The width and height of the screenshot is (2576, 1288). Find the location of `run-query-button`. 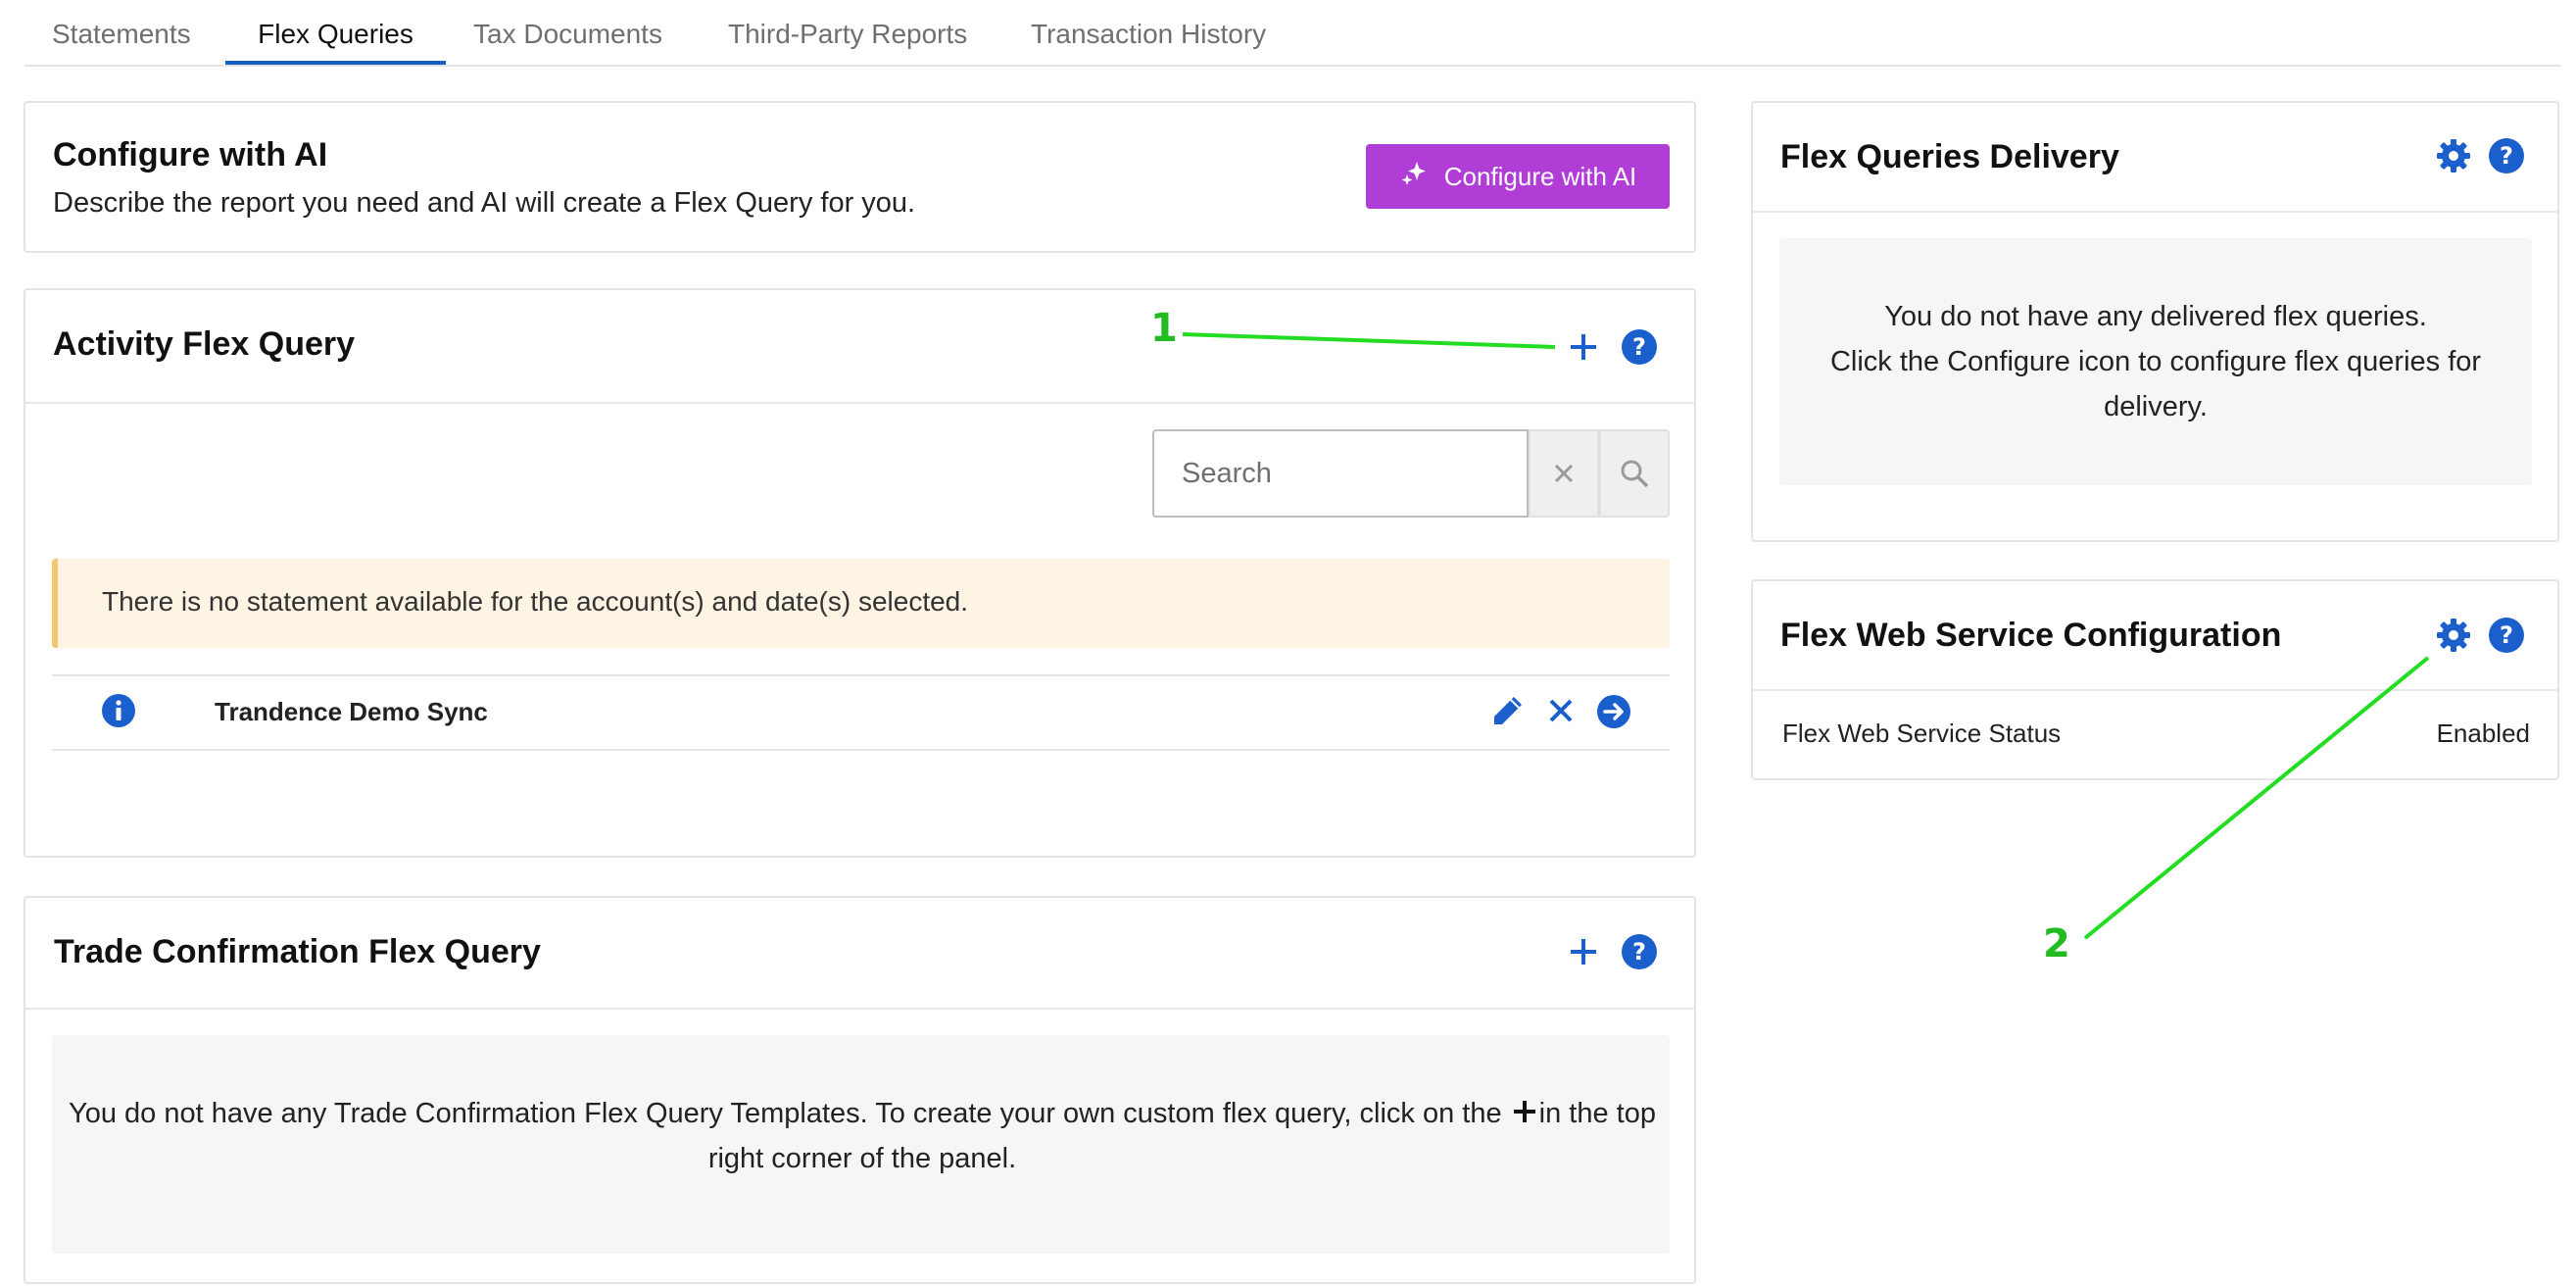

run-query-button is located at coordinates (1613, 711).